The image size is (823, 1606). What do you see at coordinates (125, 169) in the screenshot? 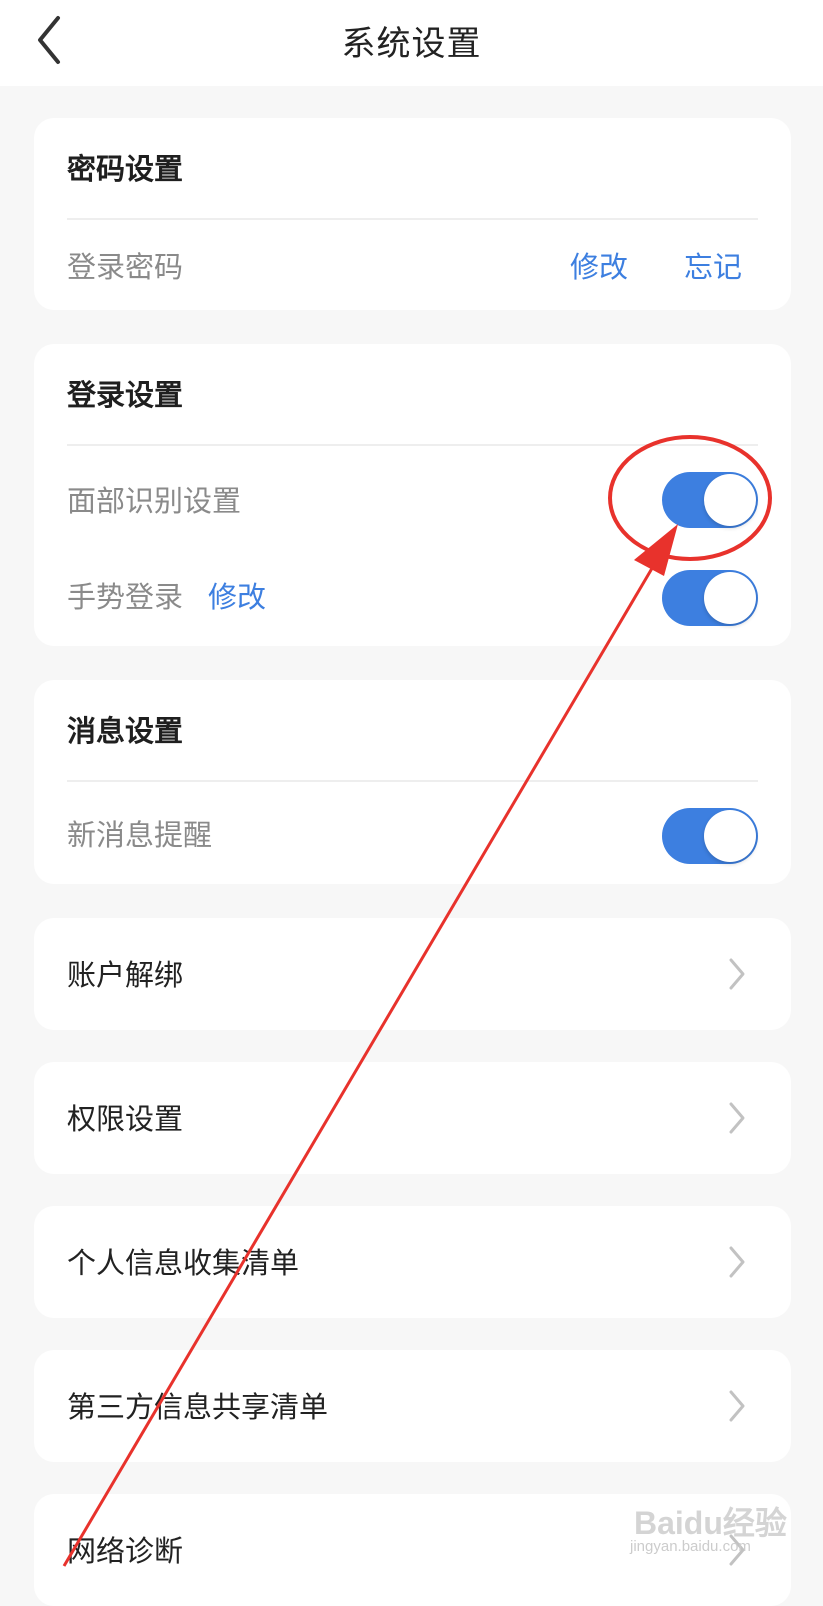
I see `password-section-title: 密码设置` at bounding box center [125, 169].